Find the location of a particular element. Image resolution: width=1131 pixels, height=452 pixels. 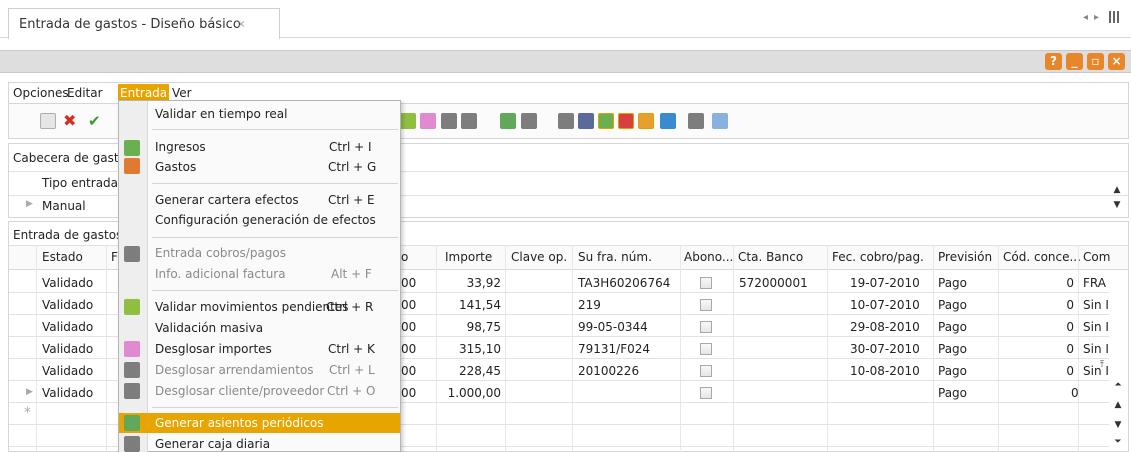

minimize-button: _ is located at coordinates (1074, 61).